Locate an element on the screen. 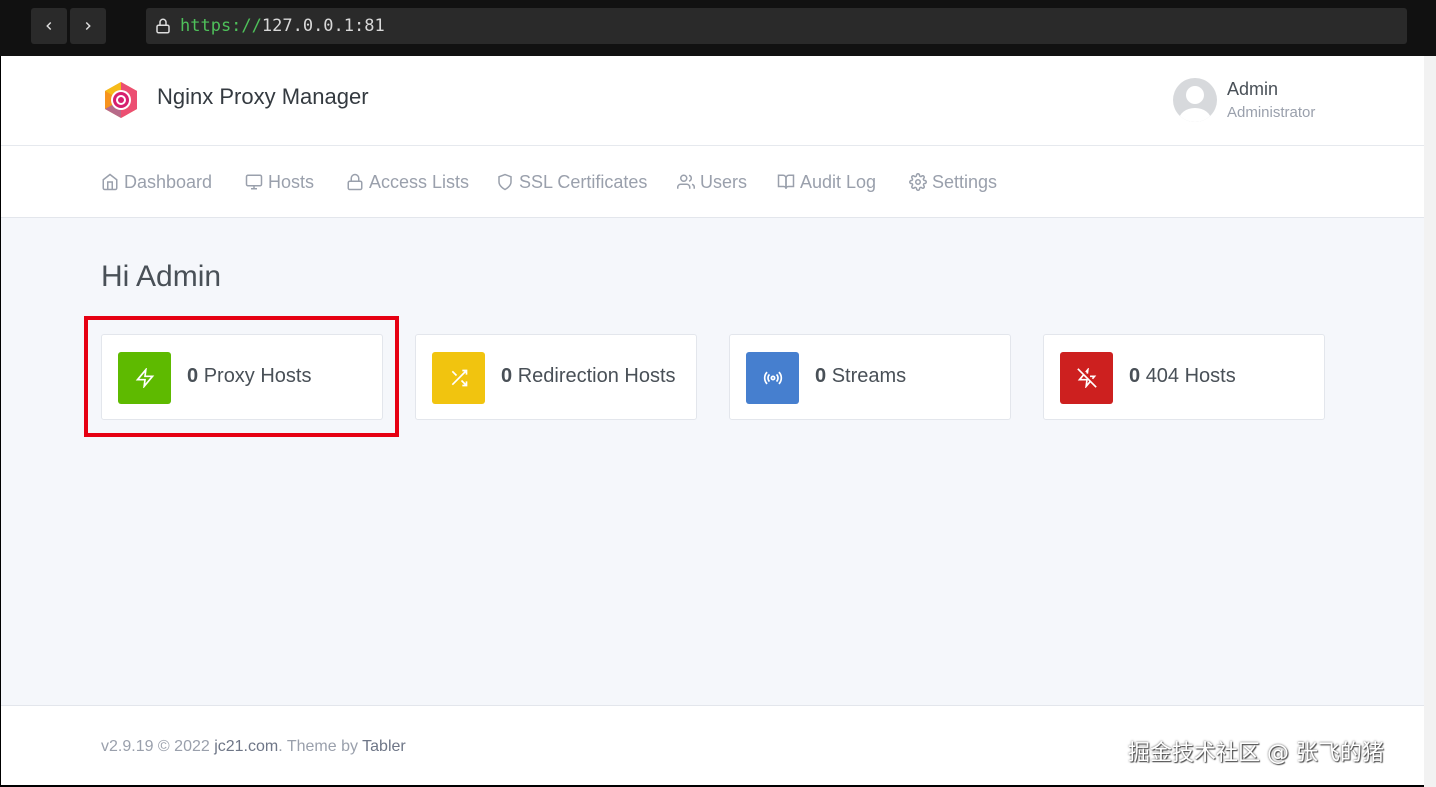 The width and height of the screenshot is (1436, 787). streams-stamp is located at coordinates (772, 378).